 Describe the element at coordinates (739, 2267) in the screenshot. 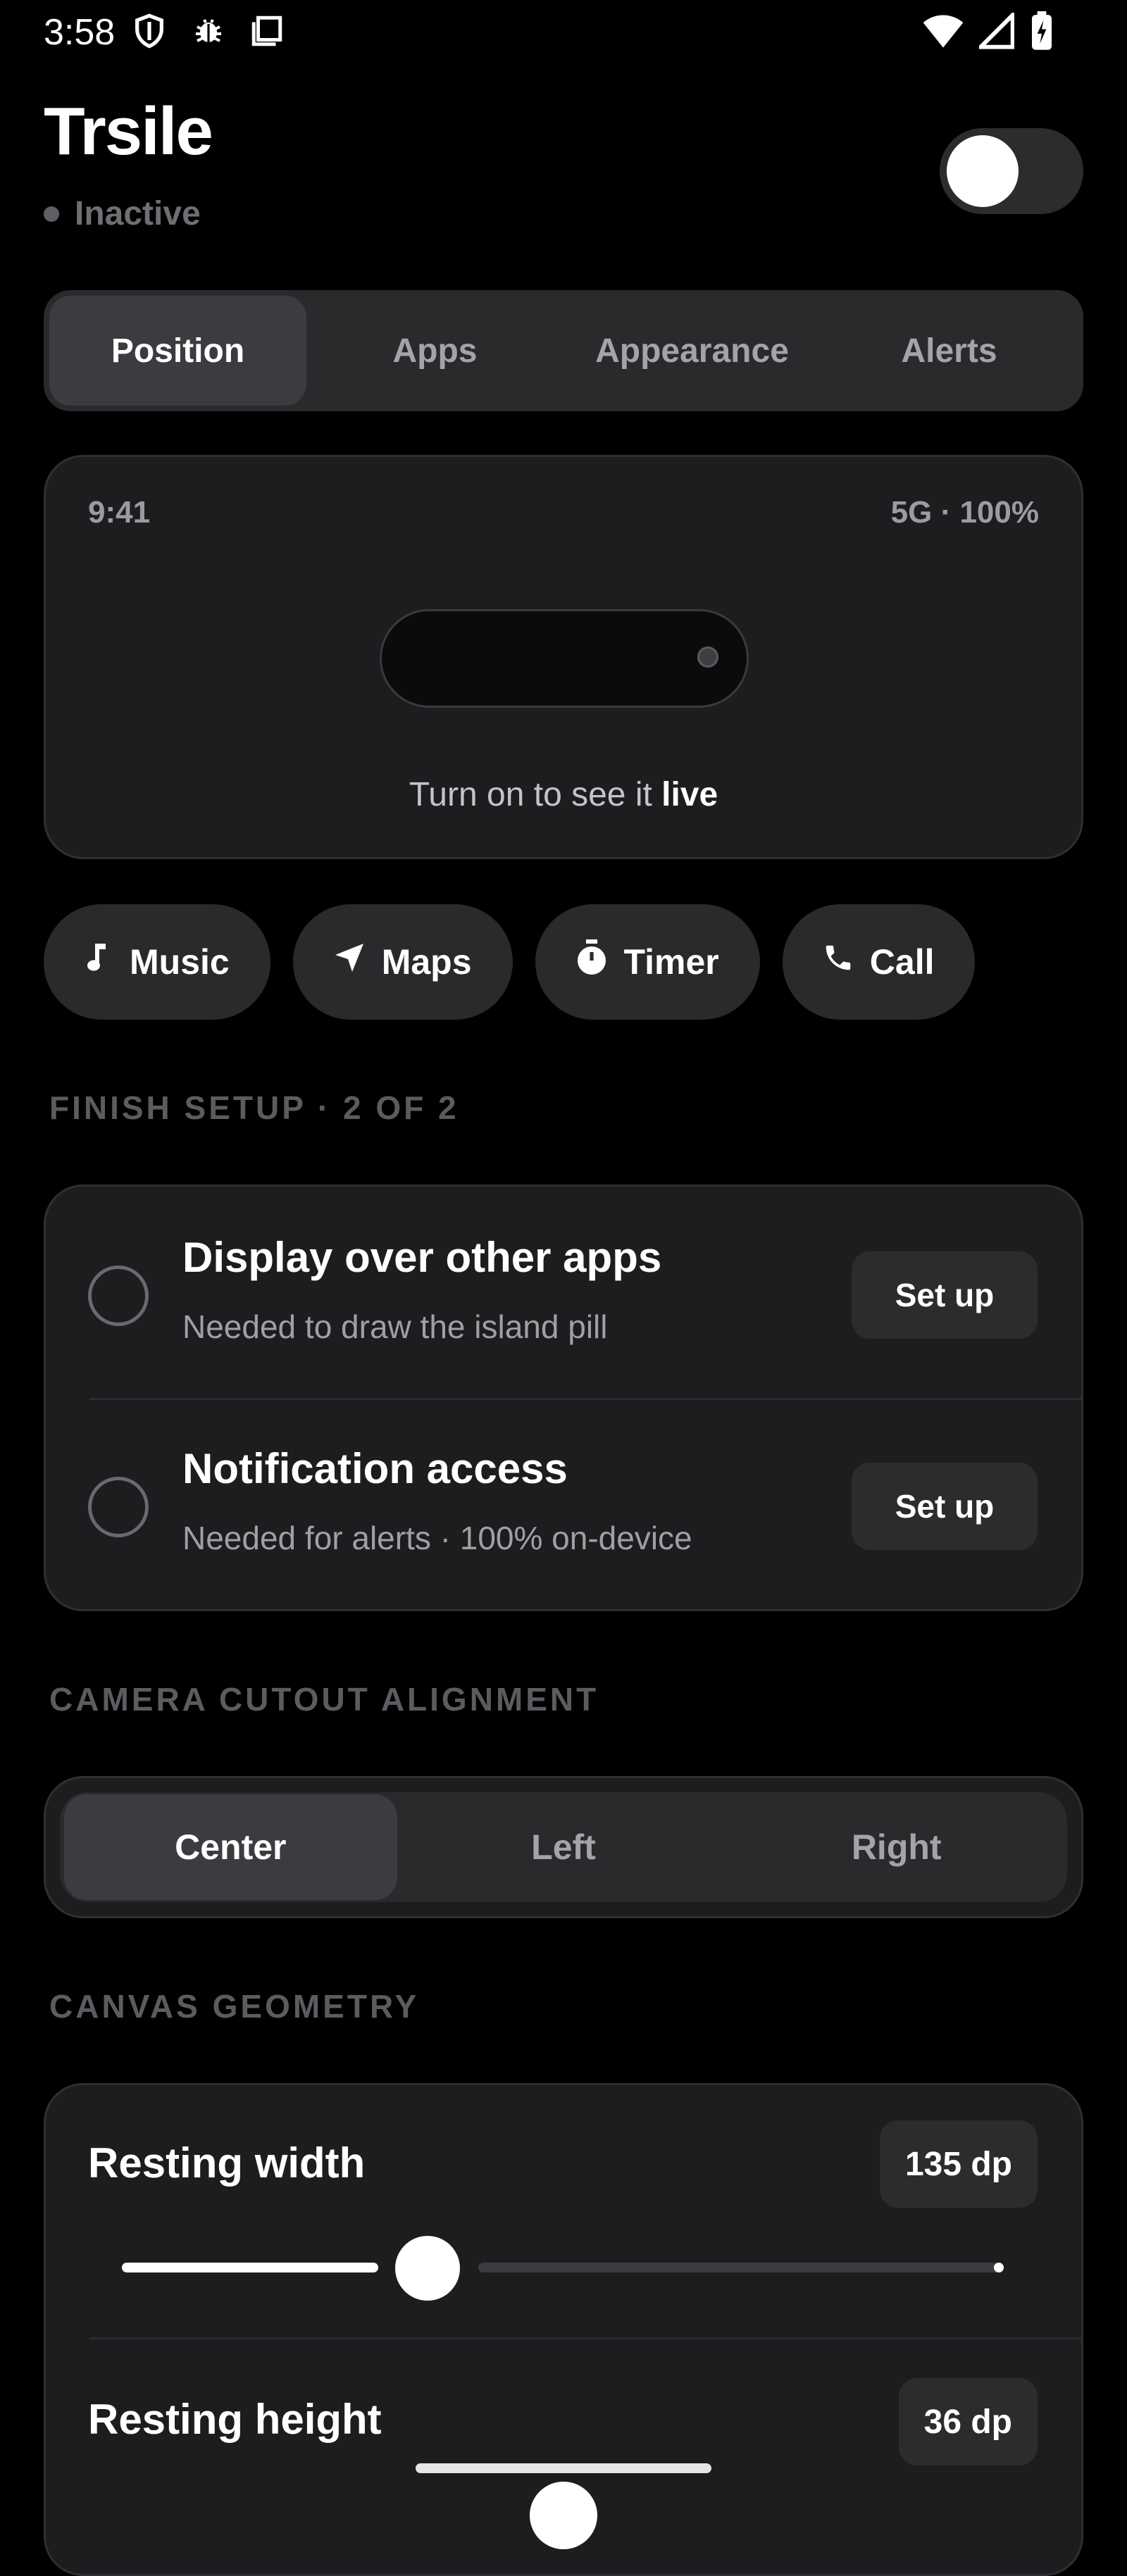

I see `resting-width-slider-track` at that location.